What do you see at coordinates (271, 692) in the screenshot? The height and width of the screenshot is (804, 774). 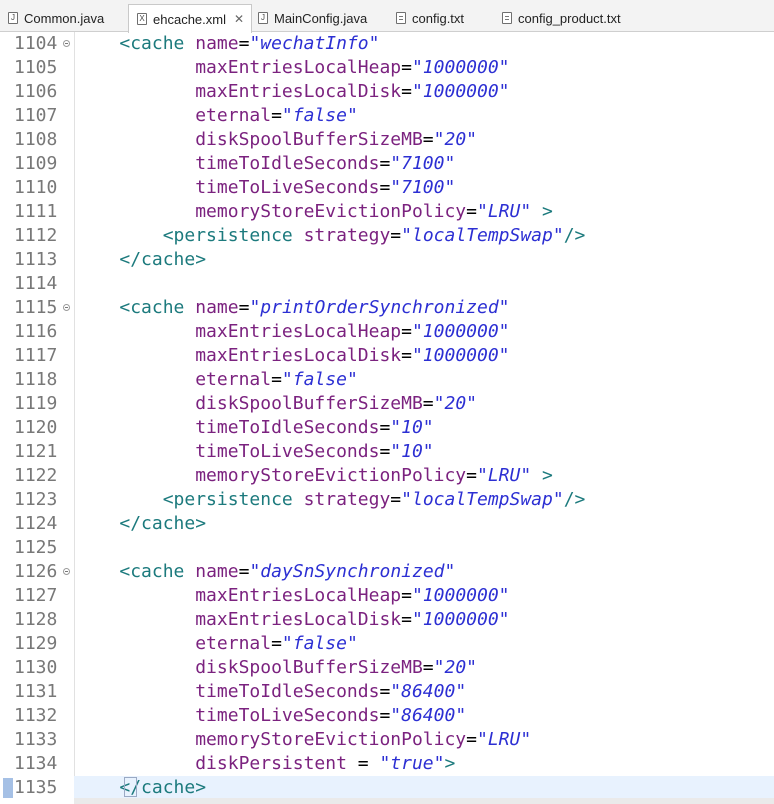 I see `code-text: timeToIdleSeconds="86400"` at bounding box center [271, 692].